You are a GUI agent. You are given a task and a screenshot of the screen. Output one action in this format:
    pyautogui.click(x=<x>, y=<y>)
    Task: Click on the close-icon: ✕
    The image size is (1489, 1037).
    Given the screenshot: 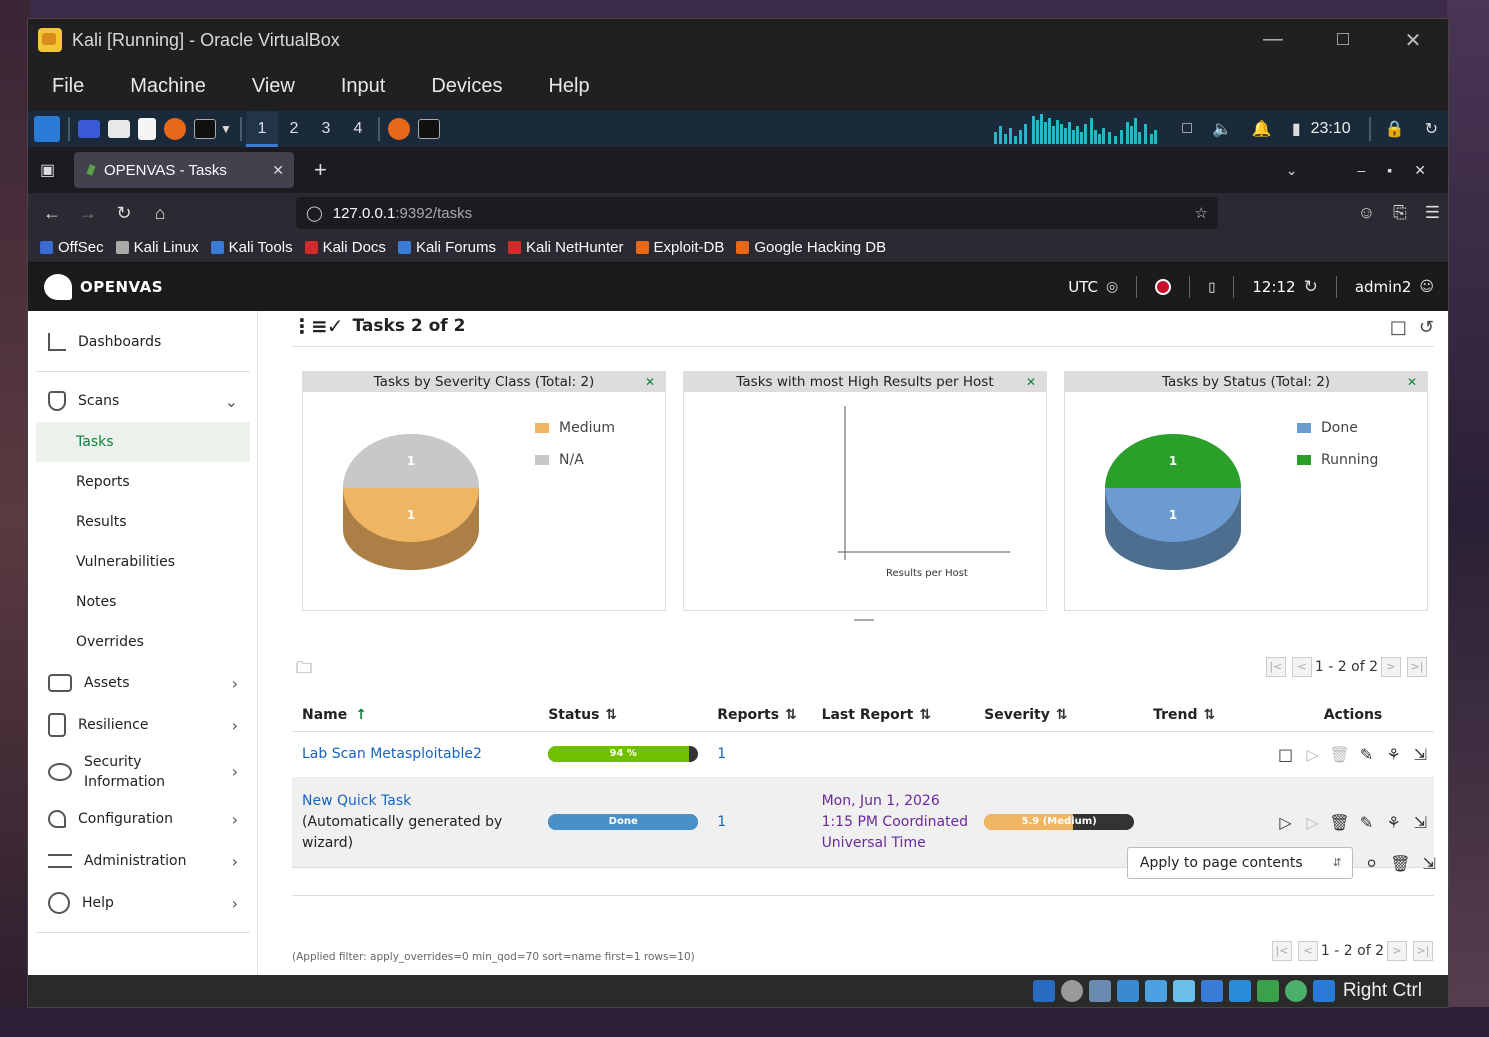 What is the action you would take?
    pyautogui.click(x=1413, y=40)
    